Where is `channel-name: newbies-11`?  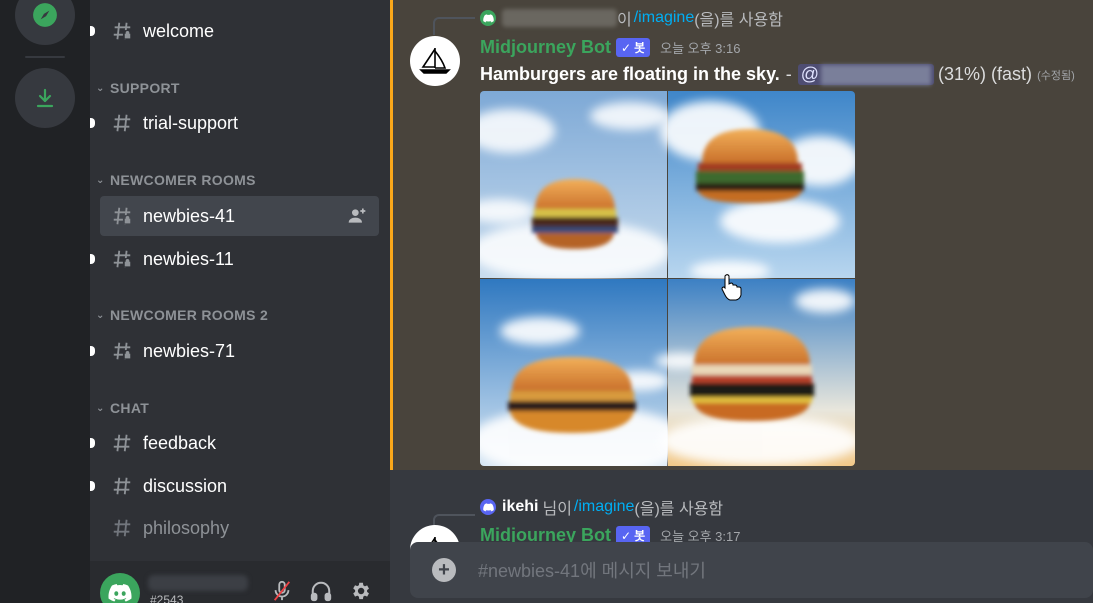 channel-name: newbies-11 is located at coordinates (188, 258).